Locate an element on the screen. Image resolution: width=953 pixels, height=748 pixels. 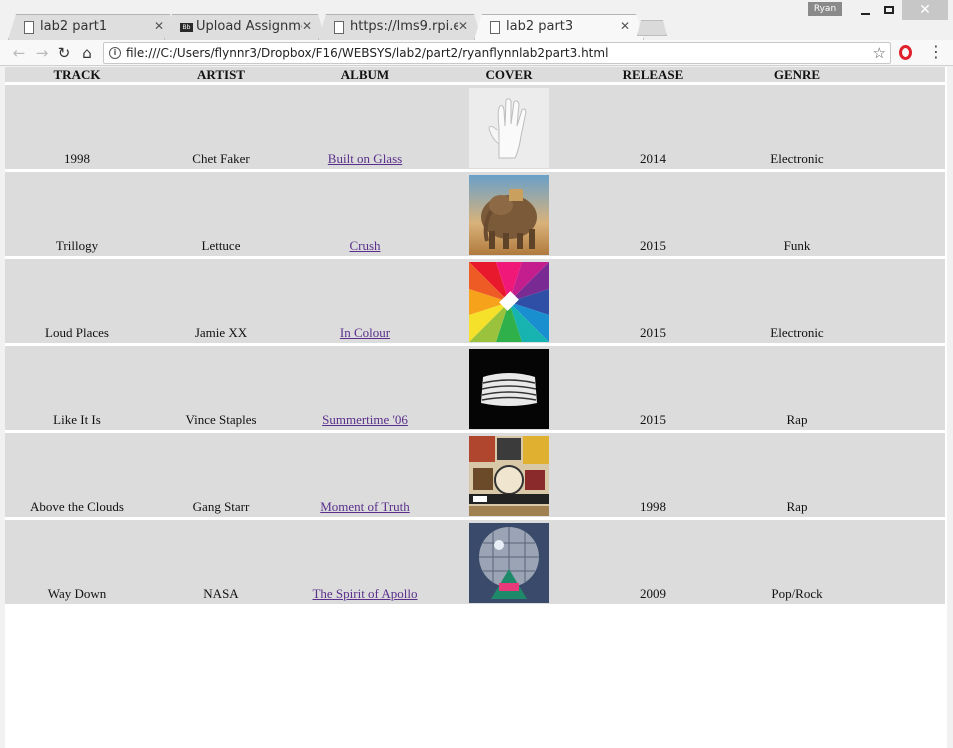
album-cell: Crush is located at coordinates (365, 214).